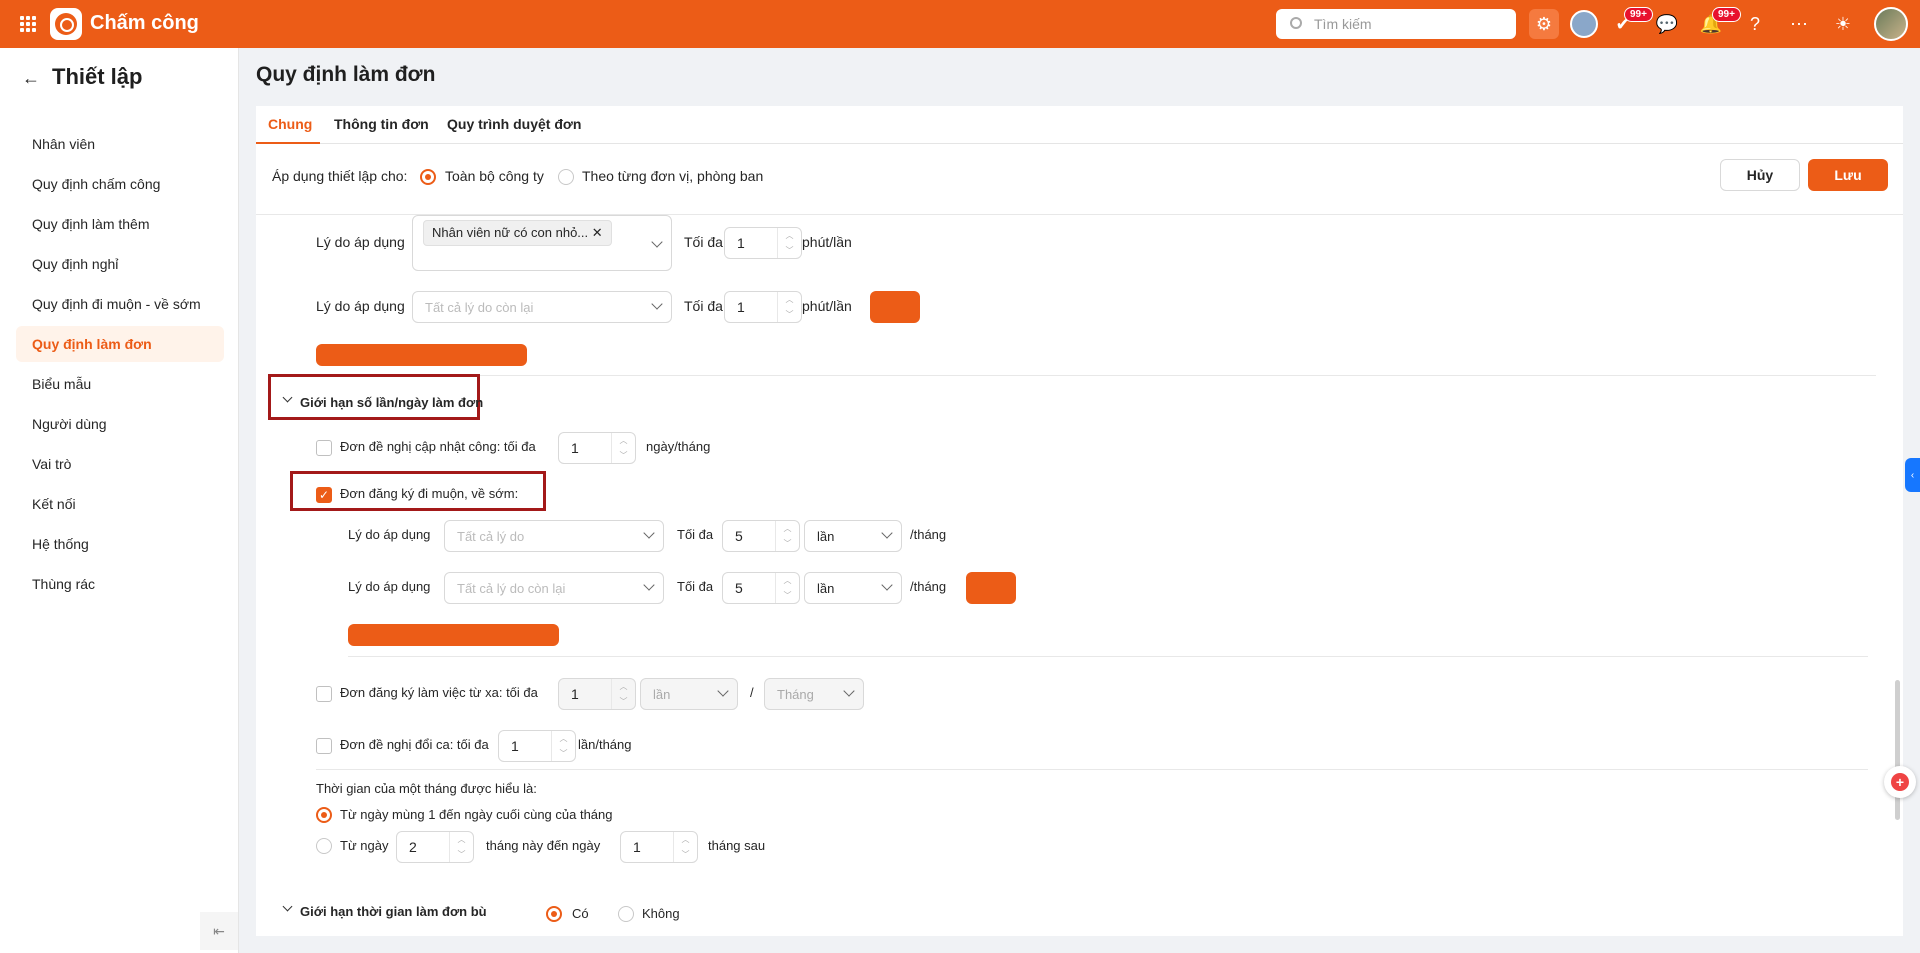  Describe the element at coordinates (626, 914) in the screenshot. I see `compensation-no-radio` at that location.